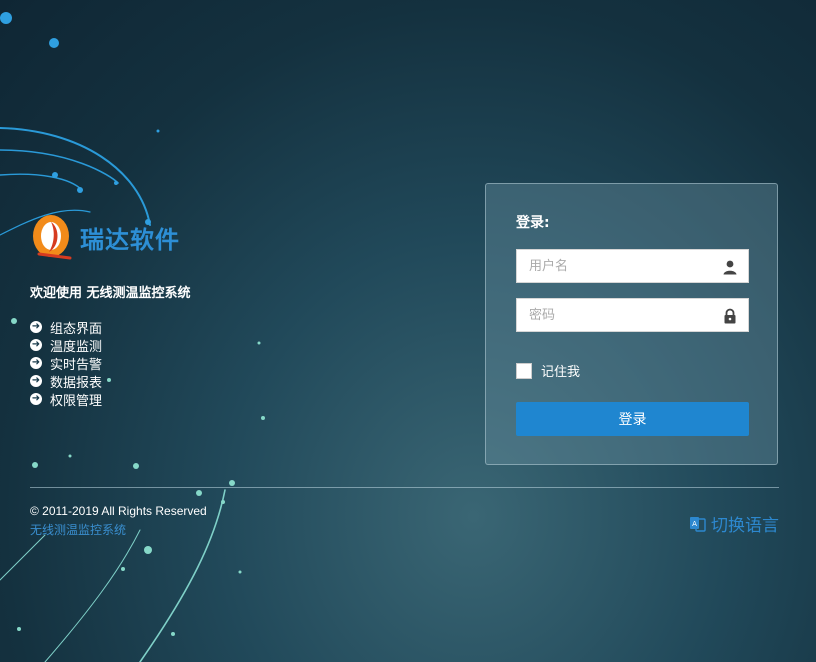 Image resolution: width=816 pixels, height=662 pixels. Describe the element at coordinates (632, 419) in the screenshot. I see `login-button: 登录` at that location.